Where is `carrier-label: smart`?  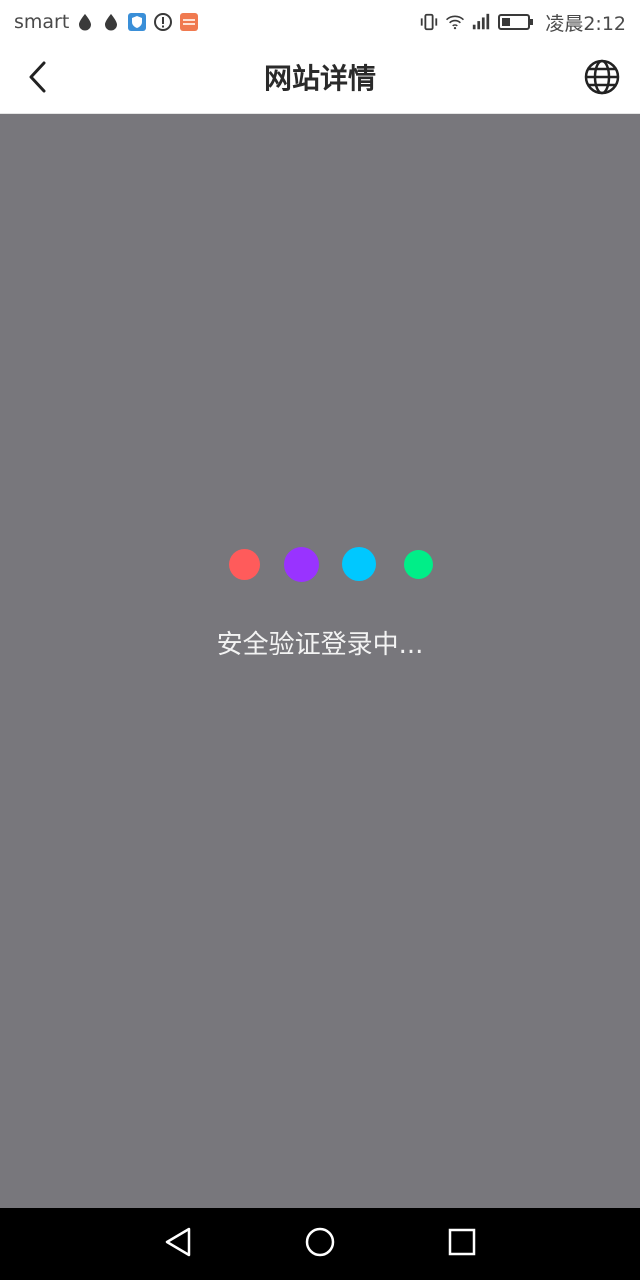
carrier-label: smart is located at coordinates (42, 22).